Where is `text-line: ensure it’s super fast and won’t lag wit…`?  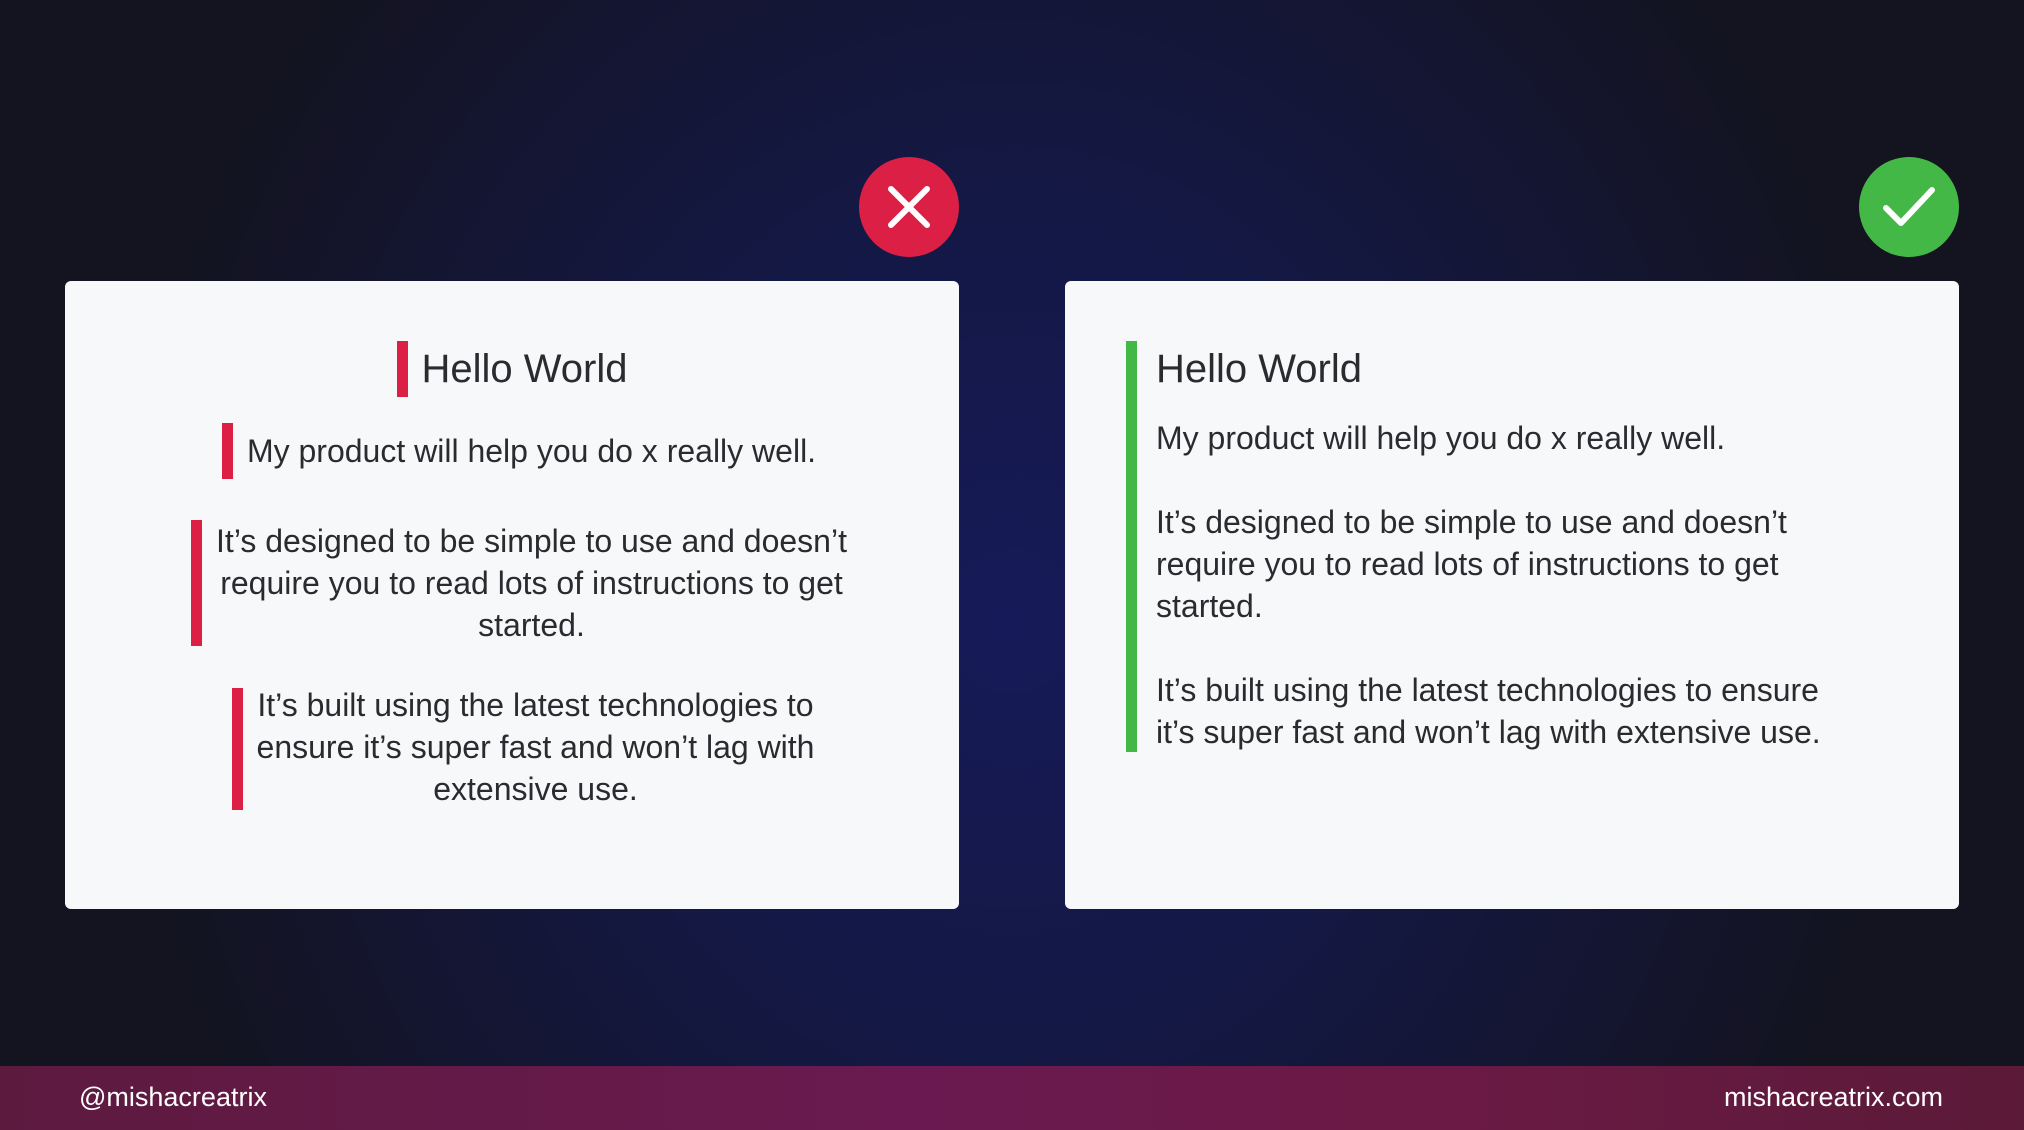
text-line: ensure it’s super fast and won’t lag wit… is located at coordinates (535, 747).